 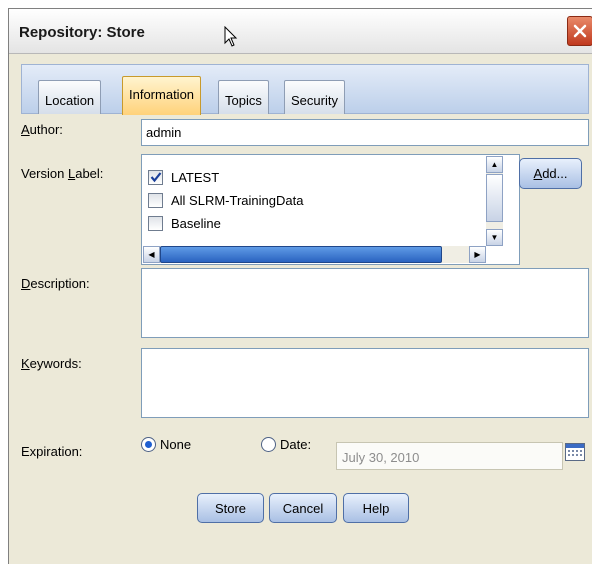 I want to click on checkbox-latest, so click(x=155, y=177).